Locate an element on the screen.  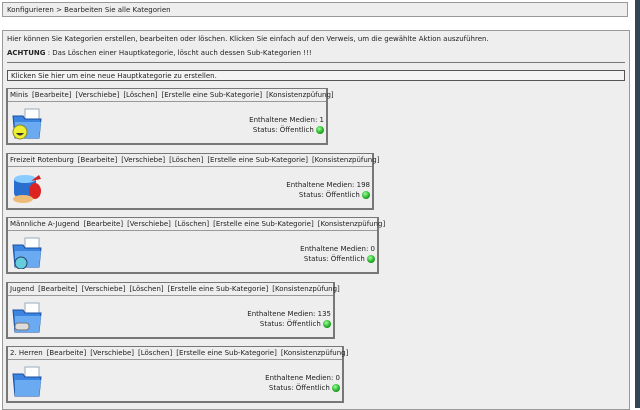
media-count: 198 is located at coordinates (363, 185).